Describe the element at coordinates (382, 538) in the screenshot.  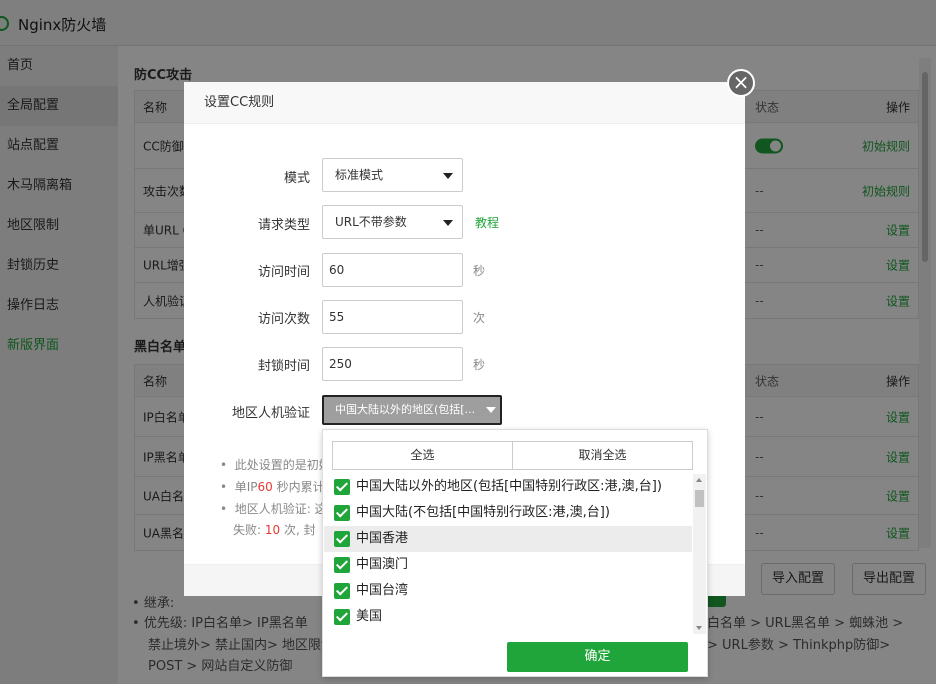
I see `region-option-label: 中国香港` at that location.